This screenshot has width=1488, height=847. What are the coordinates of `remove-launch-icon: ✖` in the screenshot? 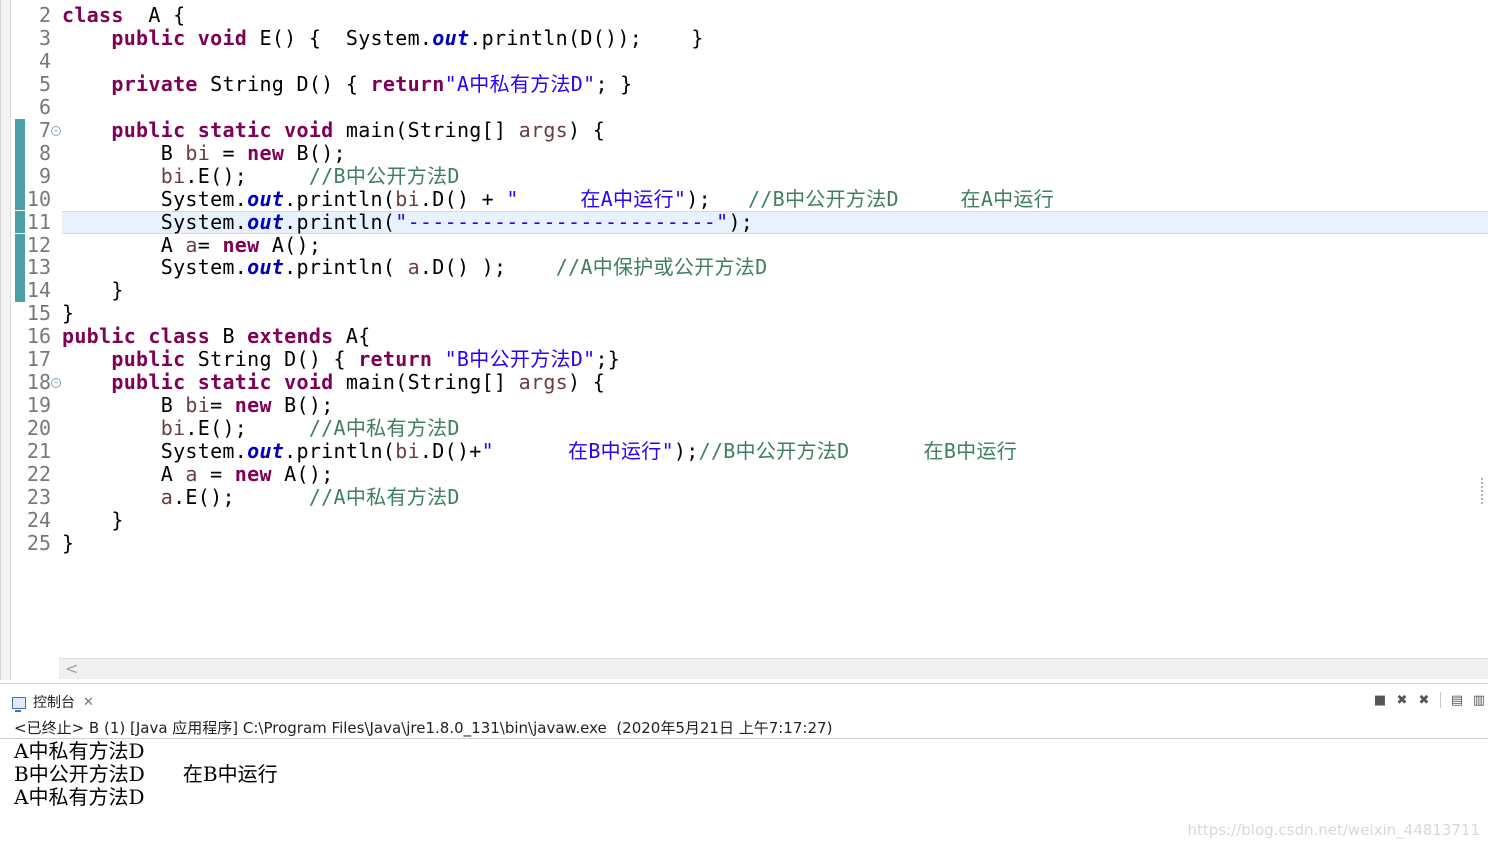 It's located at (1402, 700).